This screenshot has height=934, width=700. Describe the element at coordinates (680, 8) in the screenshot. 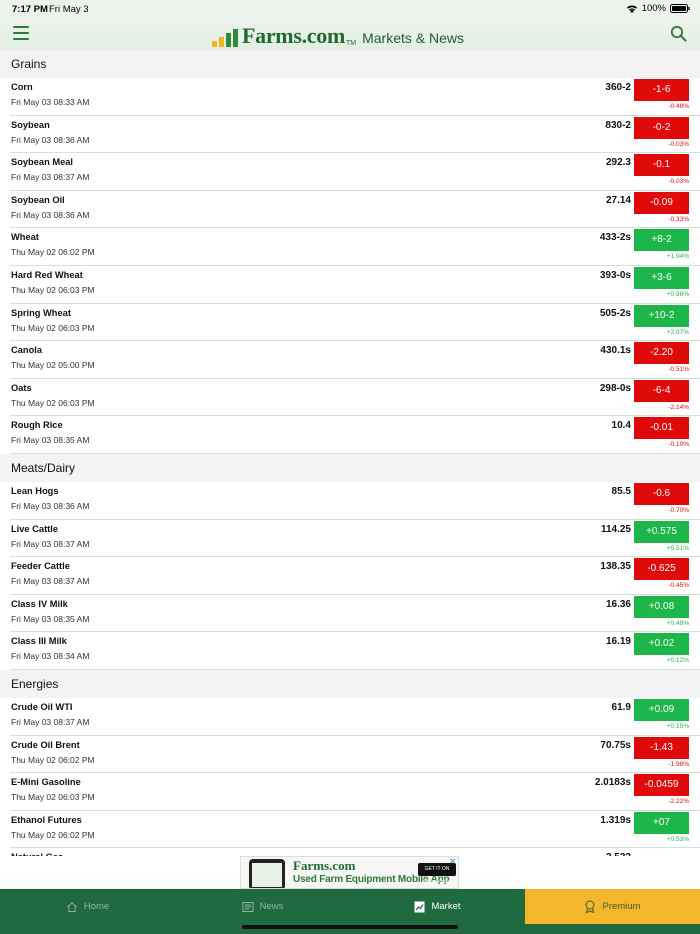

I see `battery-icon` at that location.